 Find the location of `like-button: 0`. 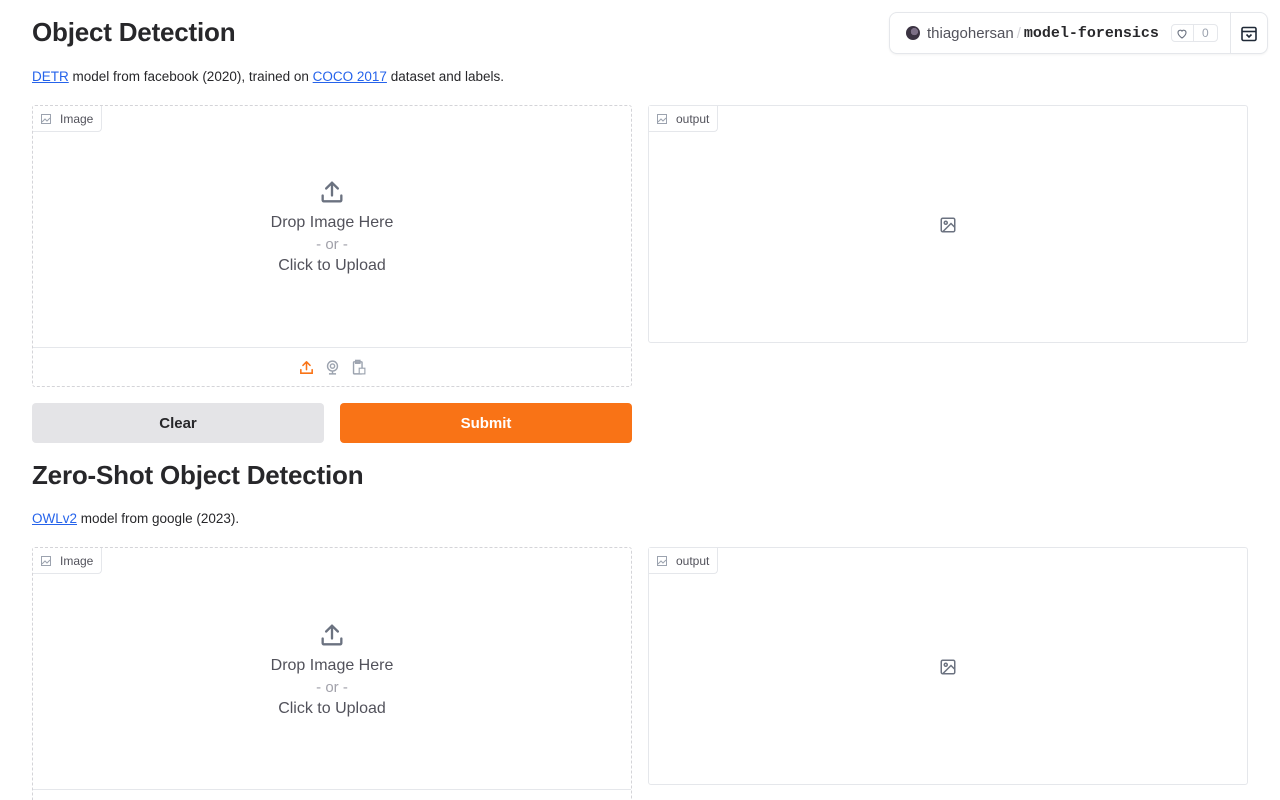

like-button: 0 is located at coordinates (1194, 33).